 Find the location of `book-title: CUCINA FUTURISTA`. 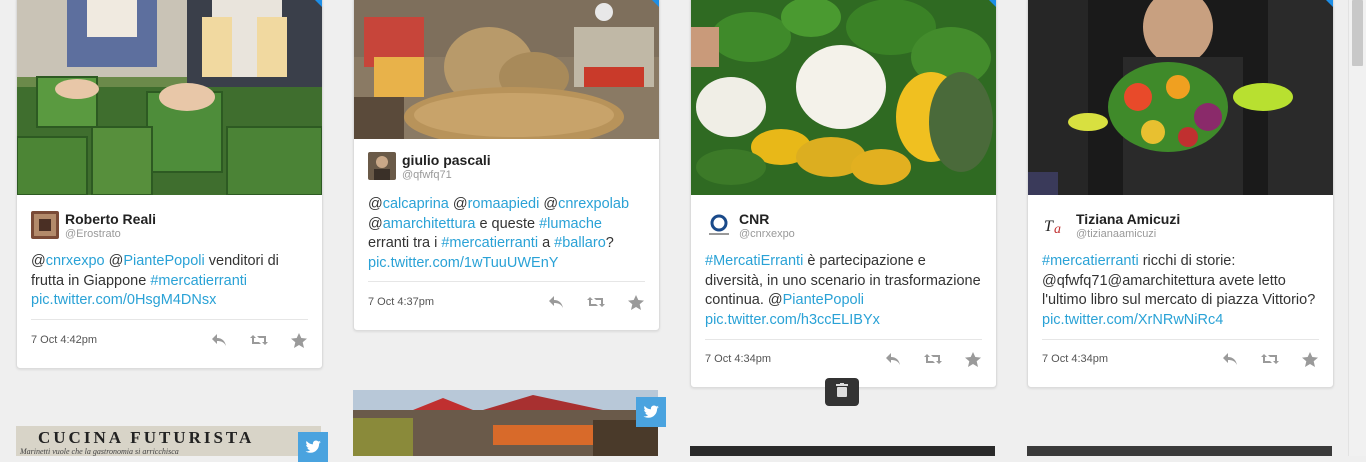

book-title: CUCINA FUTURISTA is located at coordinates (146, 437).